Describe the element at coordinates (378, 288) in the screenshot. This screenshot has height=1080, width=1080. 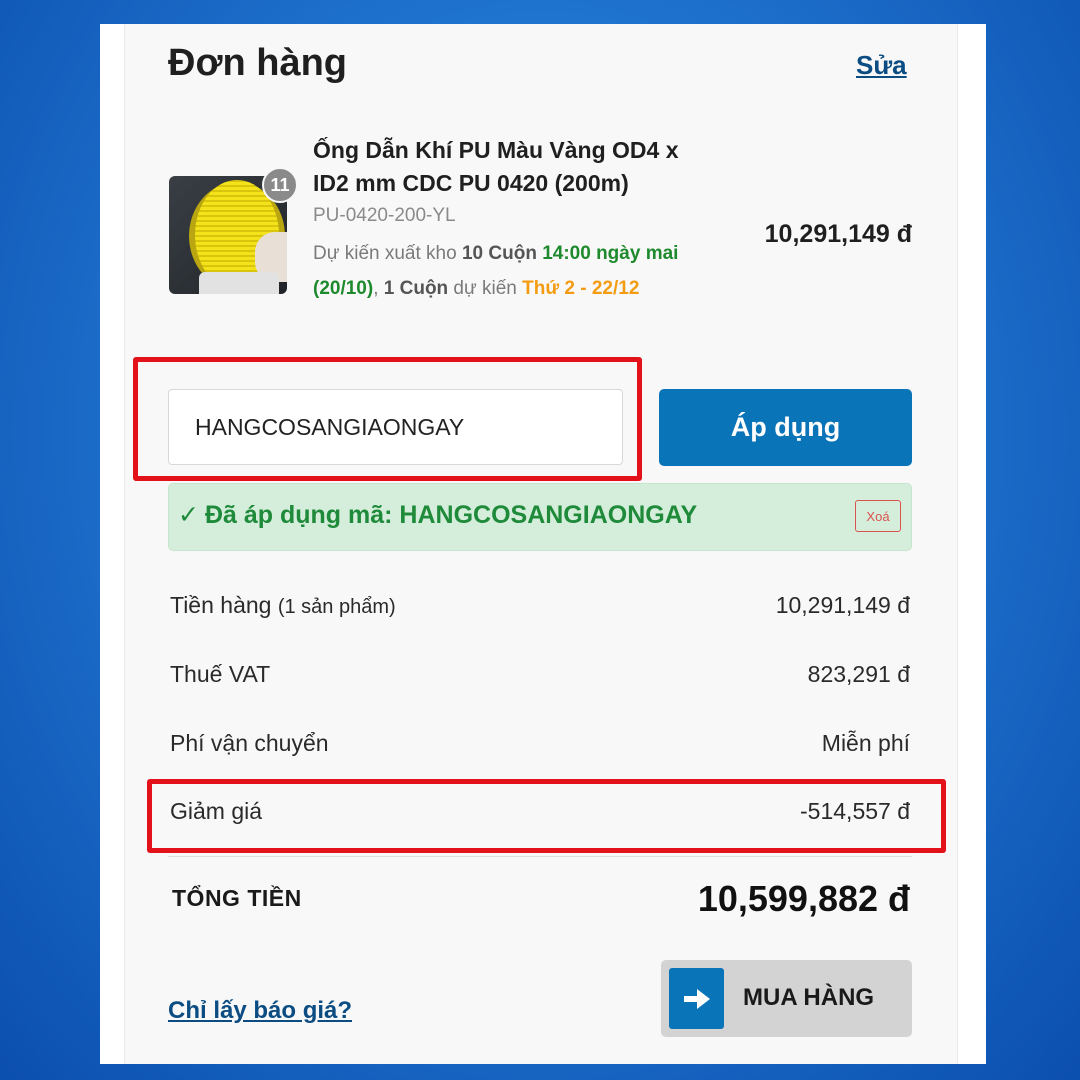
I see `shipping-sep: ,` at that location.